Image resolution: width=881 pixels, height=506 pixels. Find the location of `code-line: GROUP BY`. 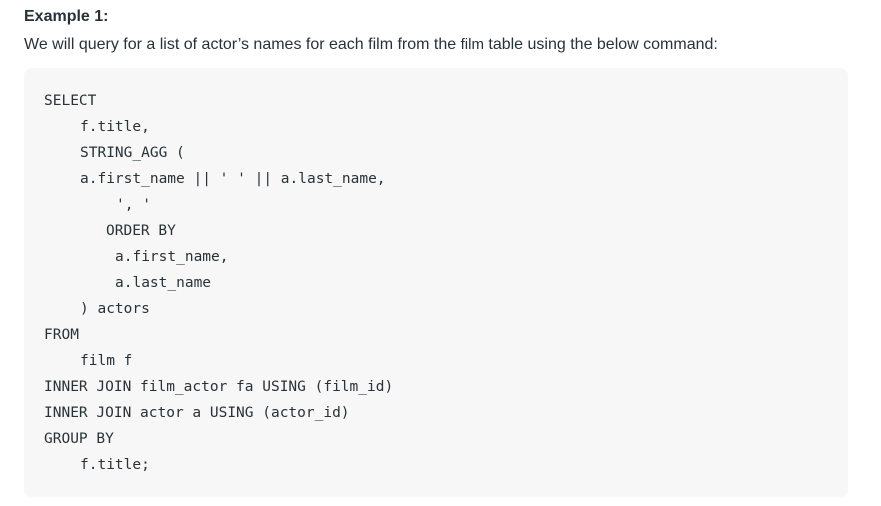

code-line: GROUP BY is located at coordinates (79, 439).